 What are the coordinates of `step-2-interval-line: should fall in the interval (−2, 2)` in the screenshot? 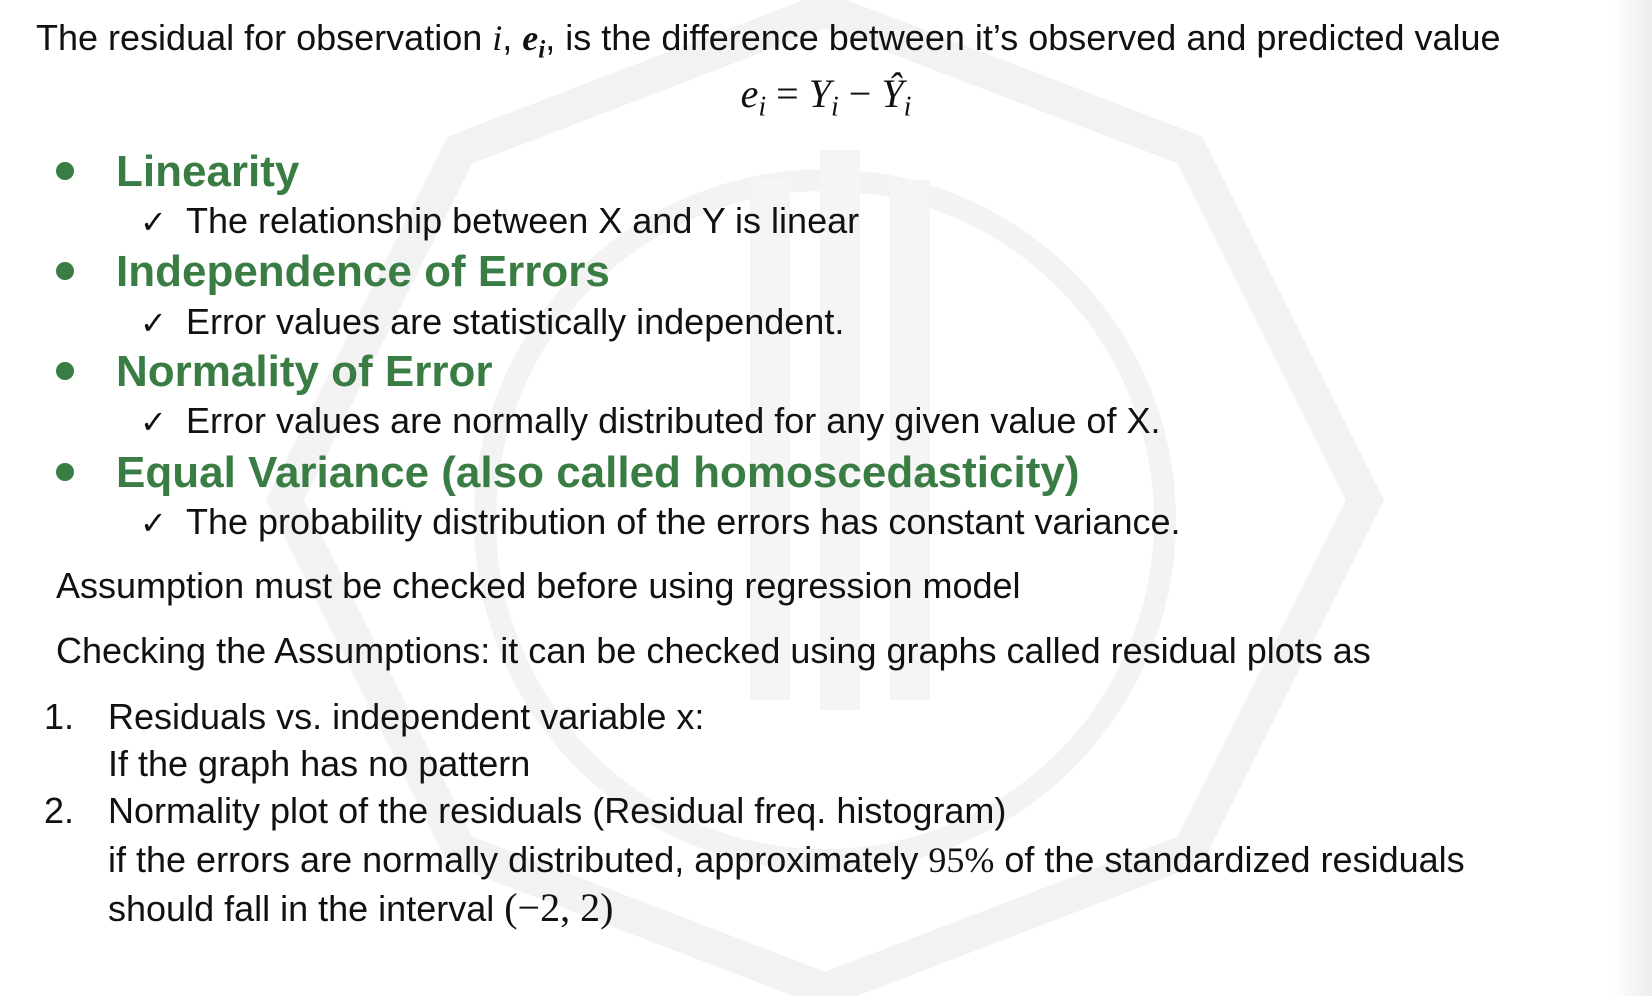 It's located at (361, 907).